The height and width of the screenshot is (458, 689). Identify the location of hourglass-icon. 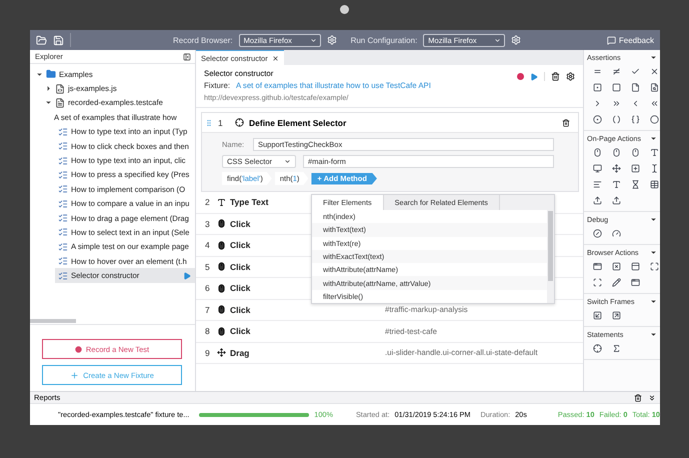
(635, 184).